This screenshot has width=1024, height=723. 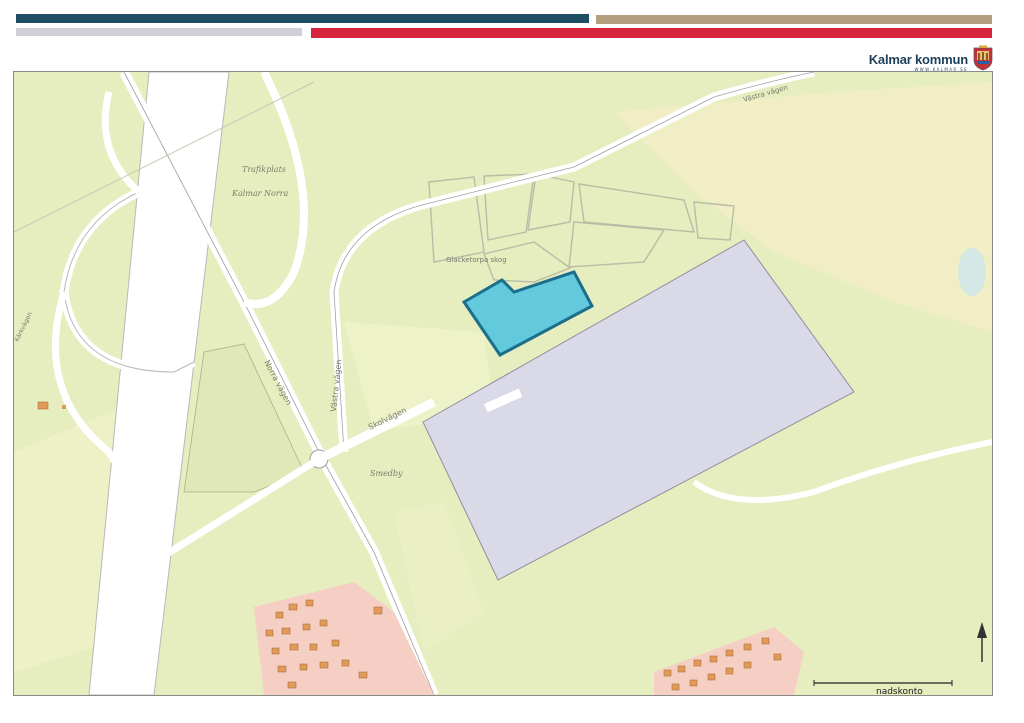 I want to click on farm-building, so click(x=43, y=405).